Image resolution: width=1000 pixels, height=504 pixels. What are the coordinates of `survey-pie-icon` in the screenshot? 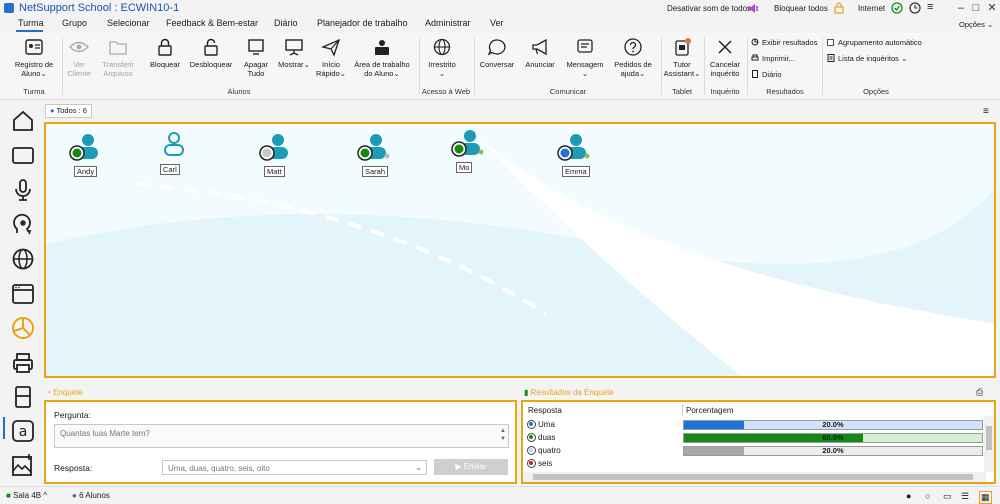 It's located at (23, 328).